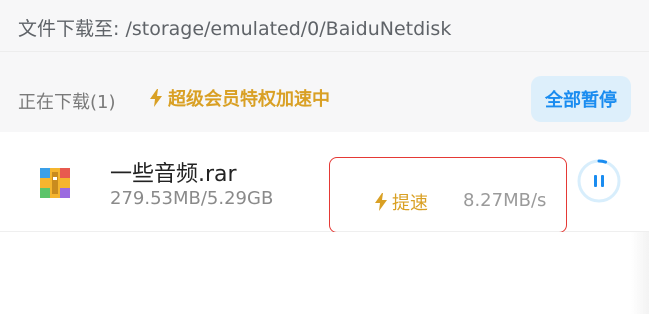 The image size is (649, 314). What do you see at coordinates (67, 102) in the screenshot?
I see `downloading-count-label: 正在下载(1)` at bounding box center [67, 102].